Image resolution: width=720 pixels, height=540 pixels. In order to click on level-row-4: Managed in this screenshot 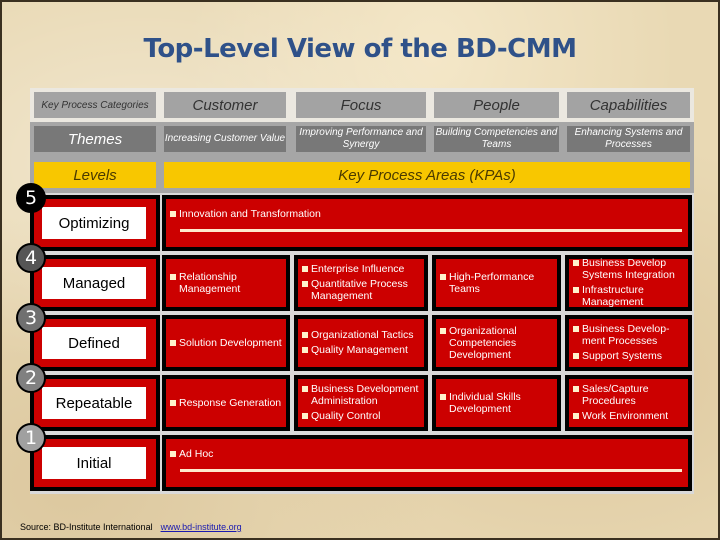, I will do `click(95, 283)`.